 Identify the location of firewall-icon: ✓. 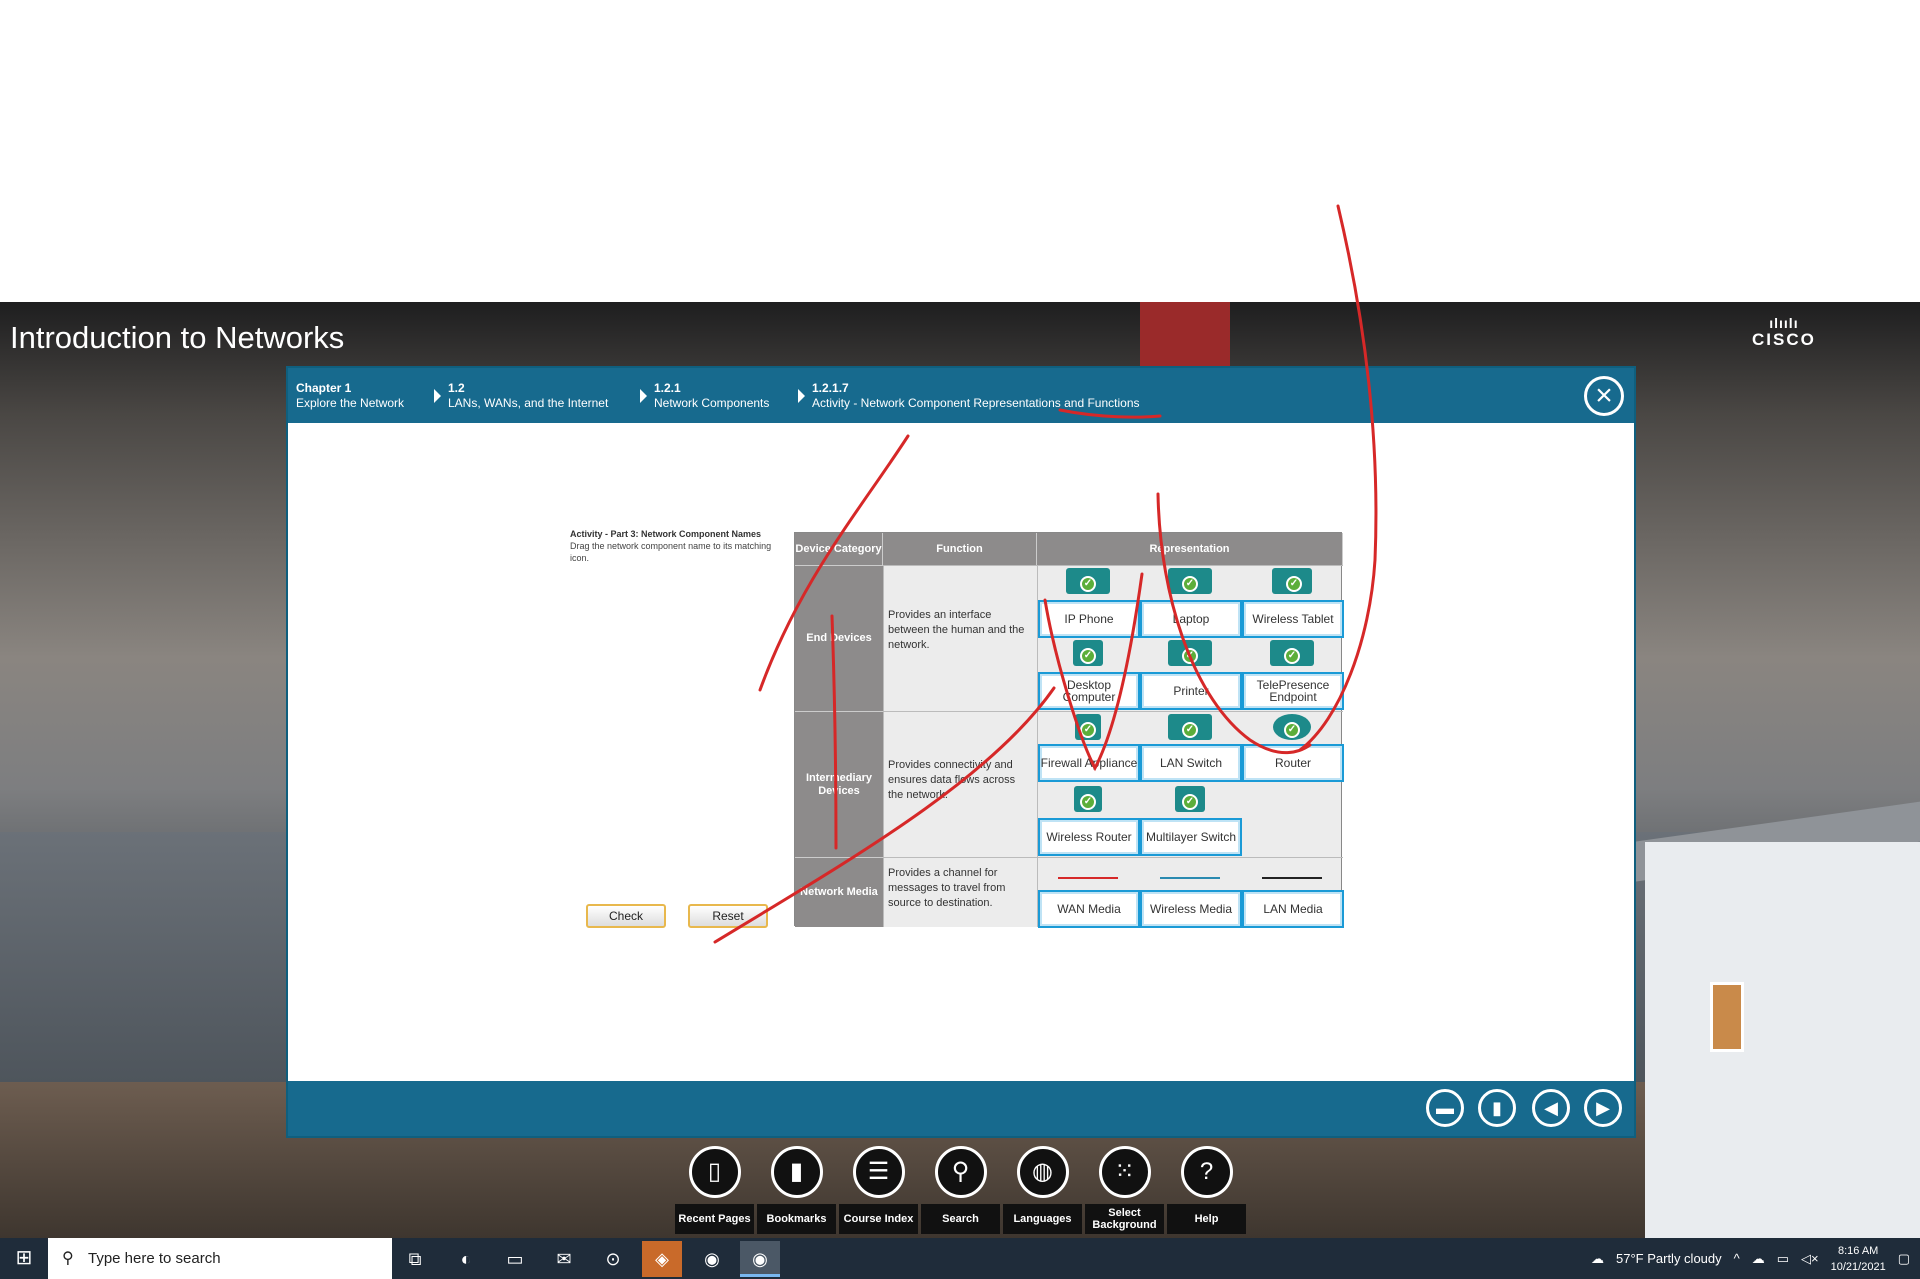
(1088, 729).